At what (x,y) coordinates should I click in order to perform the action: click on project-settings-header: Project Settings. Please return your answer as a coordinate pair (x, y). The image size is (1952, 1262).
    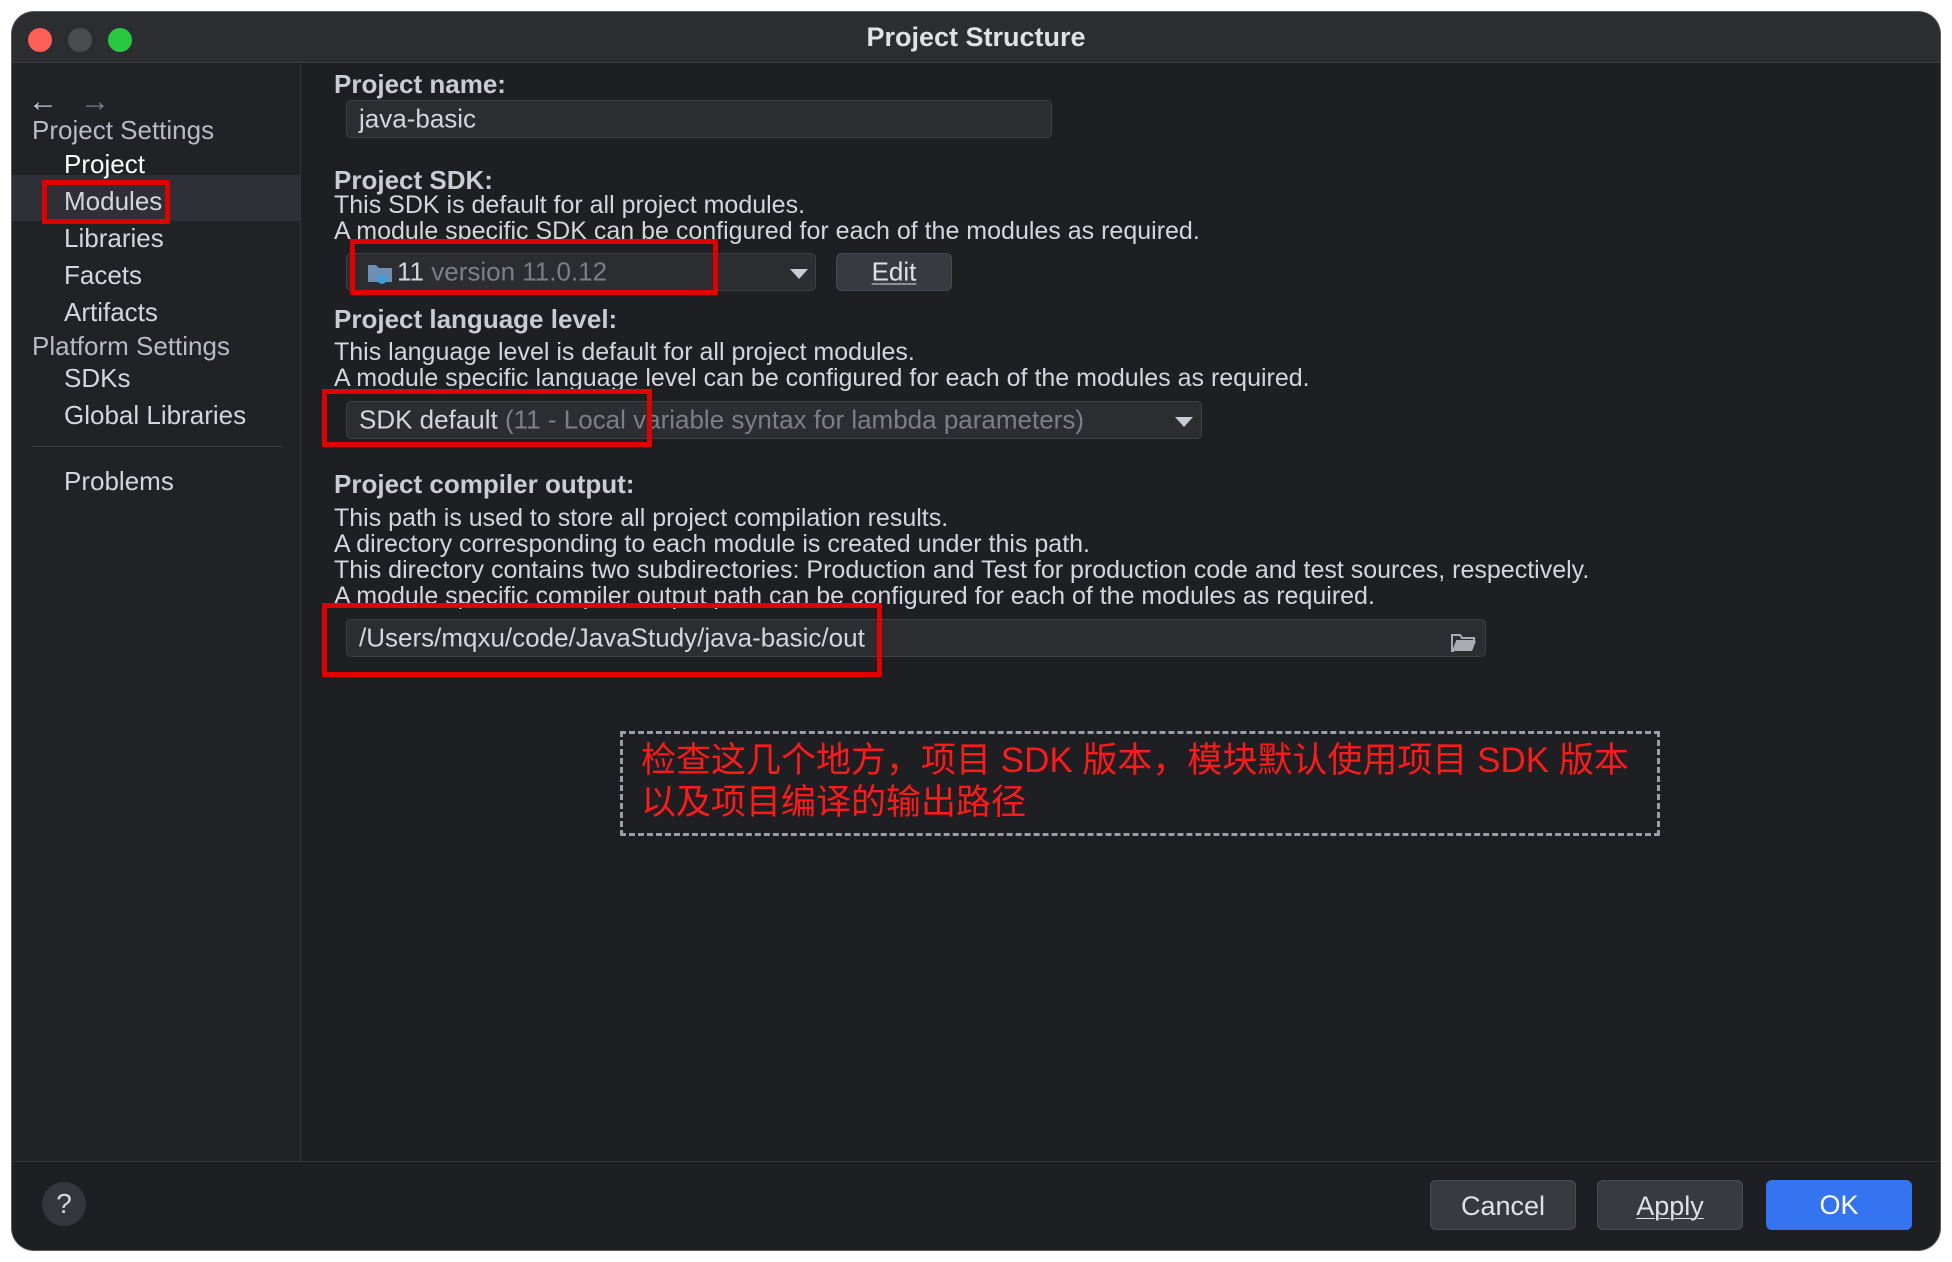
    Looking at the image, I should click on (123, 130).